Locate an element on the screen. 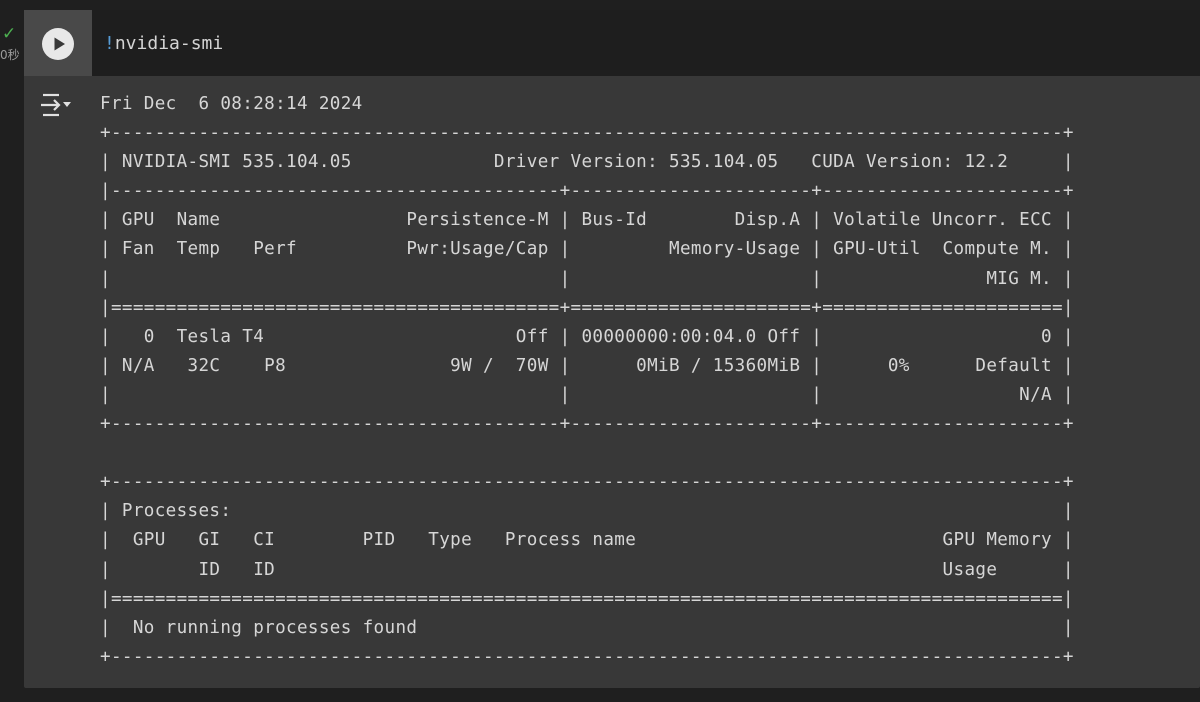  code-line: !nvidia-smi is located at coordinates (163, 44).